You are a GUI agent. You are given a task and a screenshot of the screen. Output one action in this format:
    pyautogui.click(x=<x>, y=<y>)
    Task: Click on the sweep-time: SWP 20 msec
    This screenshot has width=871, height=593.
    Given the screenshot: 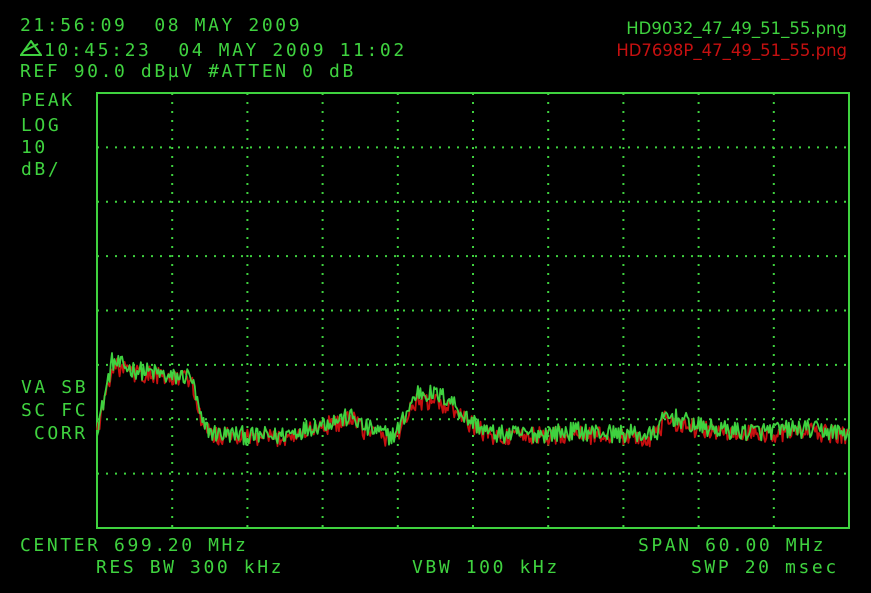 What is the action you would take?
    pyautogui.click(x=765, y=567)
    